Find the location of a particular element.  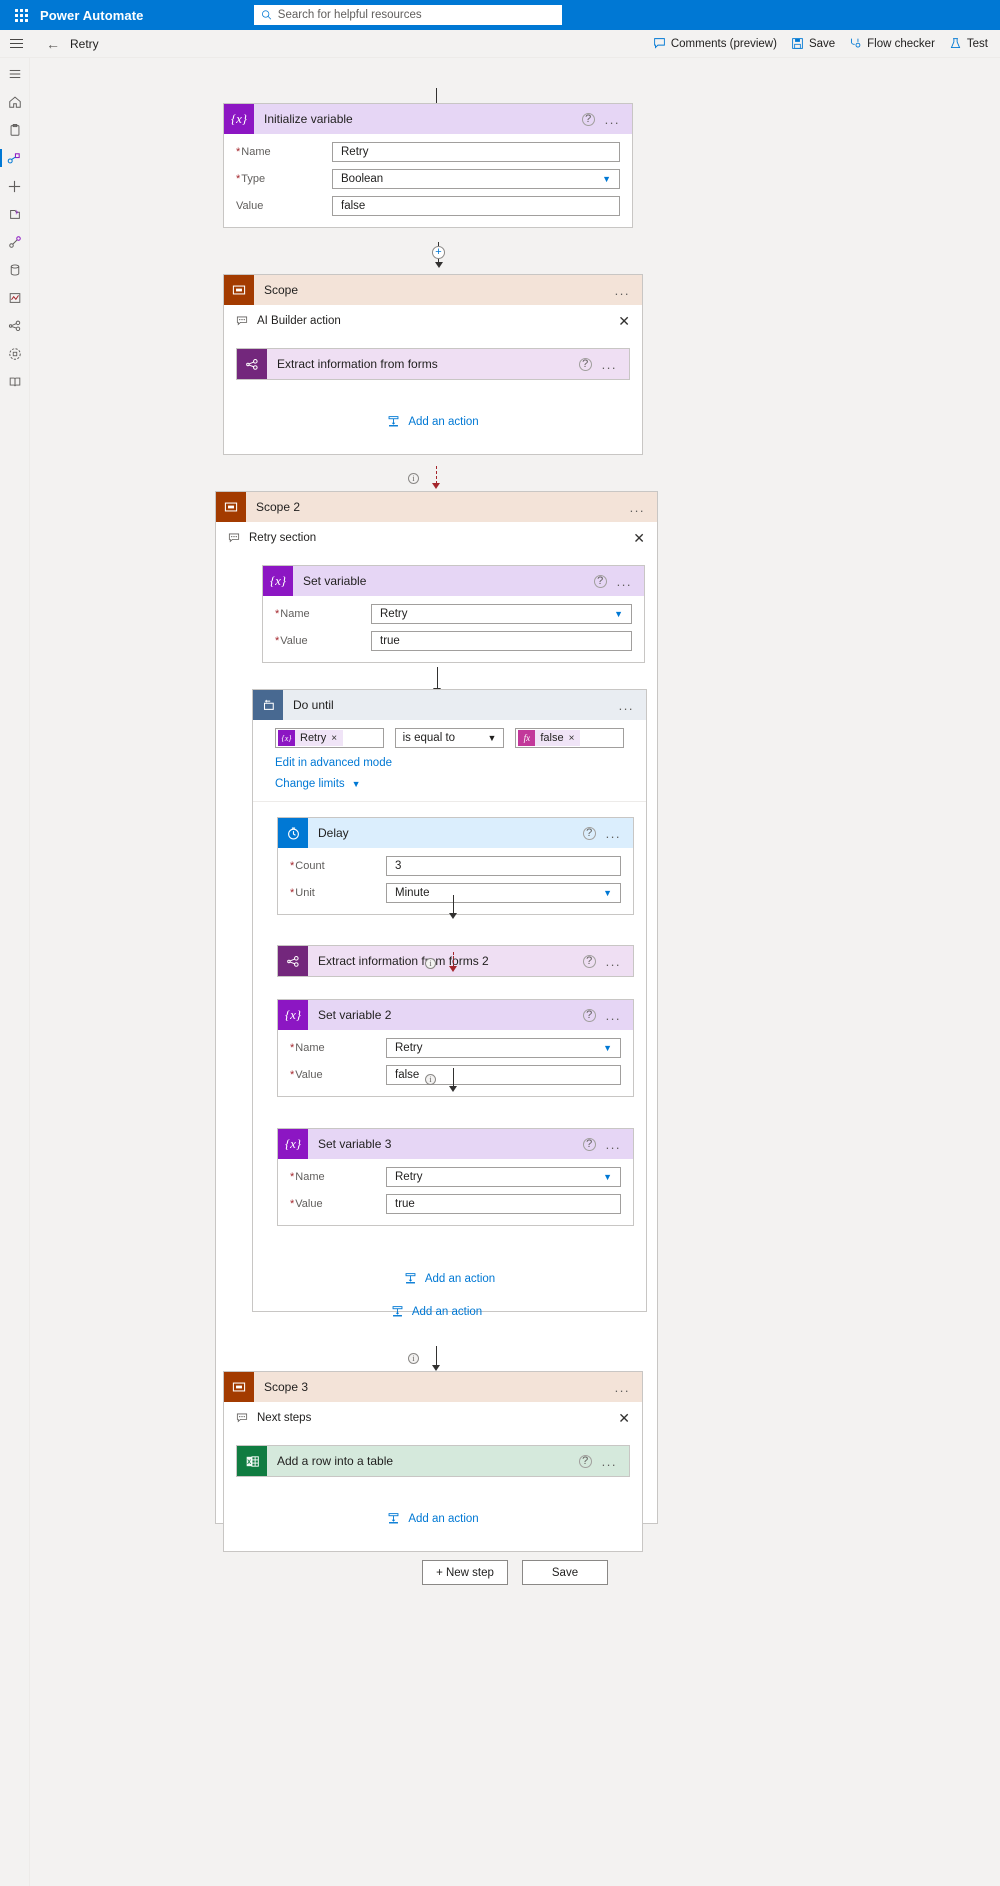

rail-item-menu is located at coordinates (14, 74).